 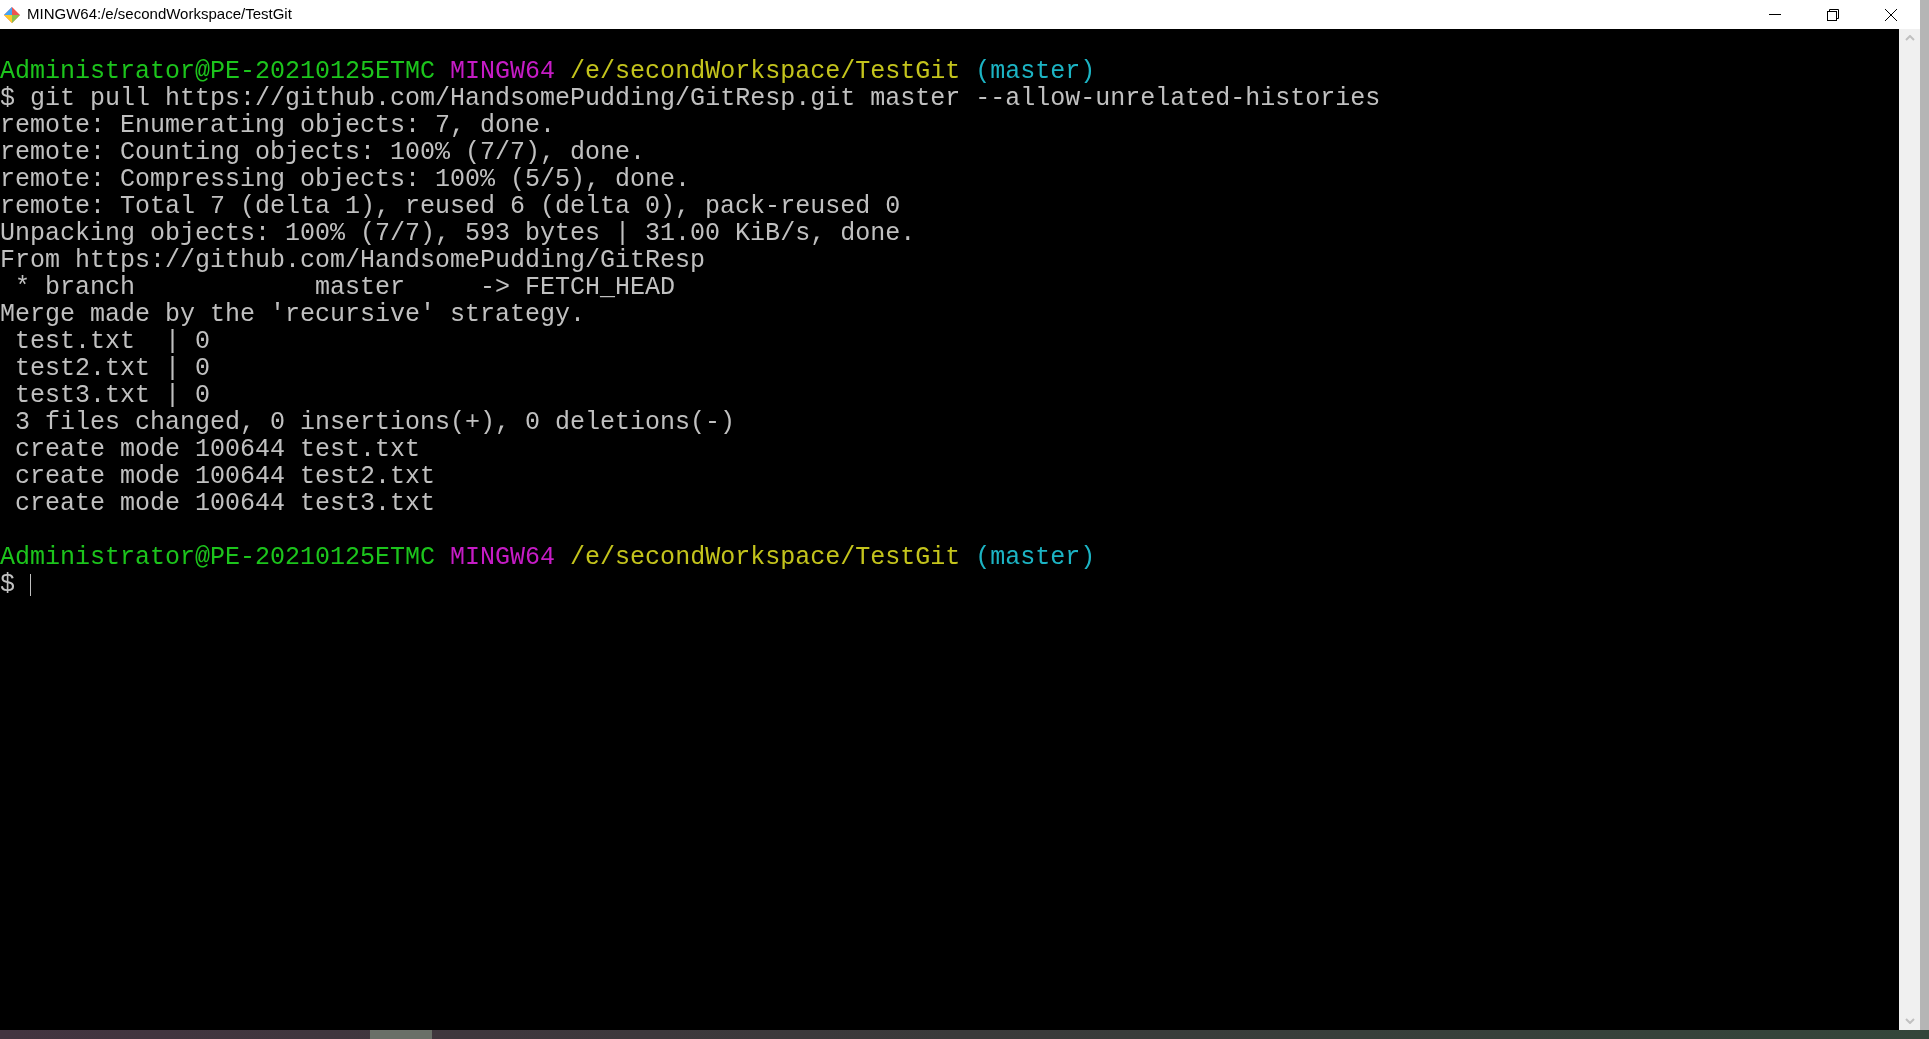 What do you see at coordinates (1909, 38) in the screenshot?
I see `scroll-up-icon` at bounding box center [1909, 38].